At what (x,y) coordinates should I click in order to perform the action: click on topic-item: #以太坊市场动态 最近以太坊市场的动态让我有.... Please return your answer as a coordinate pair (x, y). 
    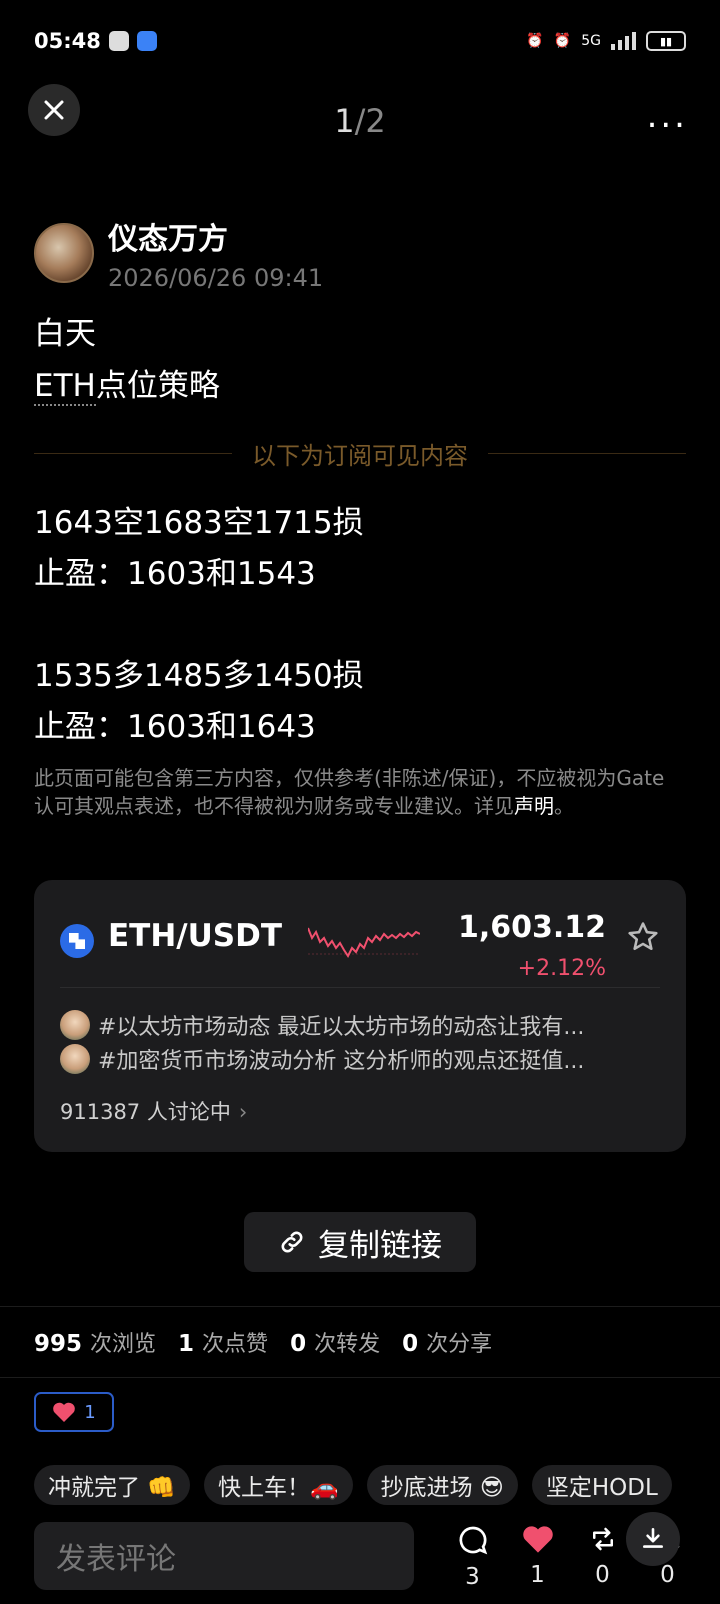
    Looking at the image, I should click on (360, 1025).